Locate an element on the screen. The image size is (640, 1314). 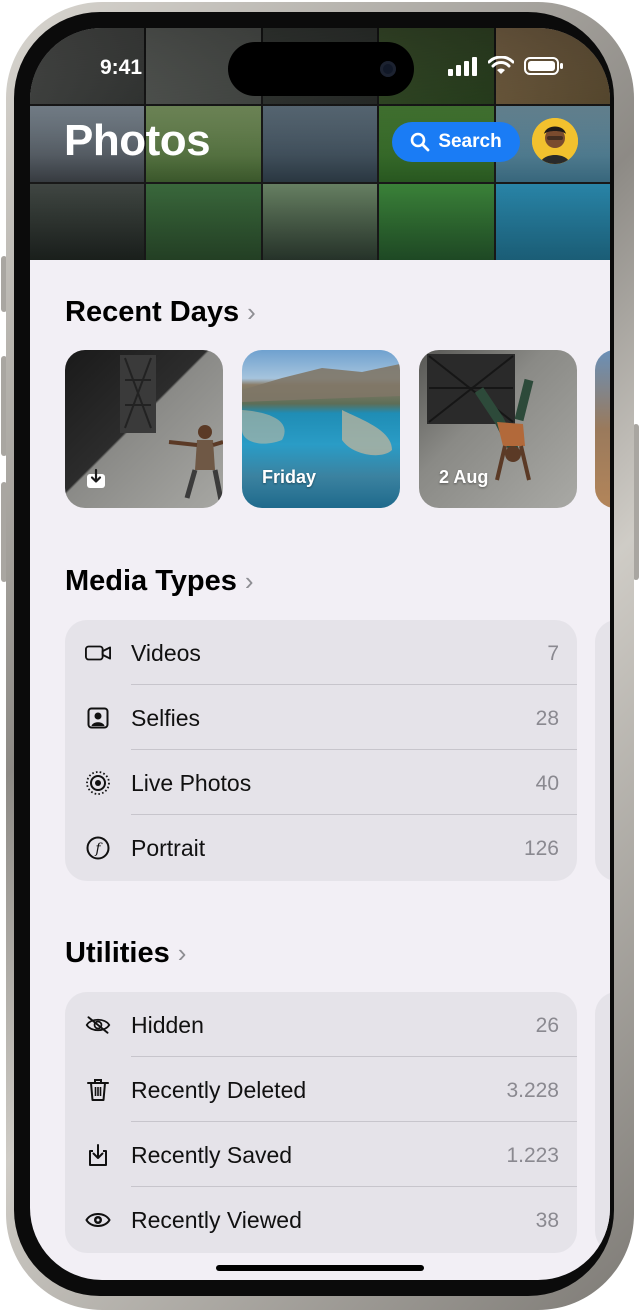
battery-icon is located at coordinates (543, 66).